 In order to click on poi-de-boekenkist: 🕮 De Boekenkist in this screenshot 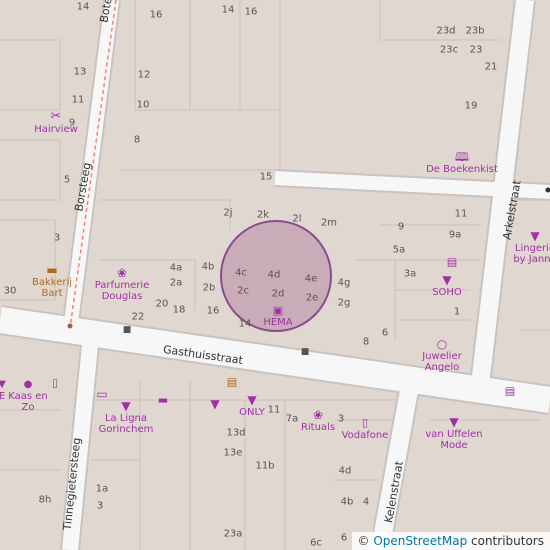, I will do `click(462, 162)`.